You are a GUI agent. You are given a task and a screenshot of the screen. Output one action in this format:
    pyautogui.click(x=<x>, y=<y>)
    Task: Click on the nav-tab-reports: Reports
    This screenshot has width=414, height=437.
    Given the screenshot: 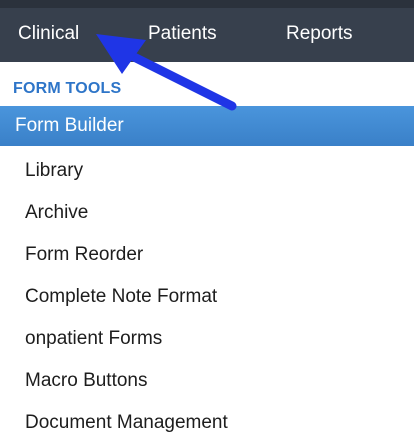 What is the action you would take?
    pyautogui.click(x=319, y=34)
    